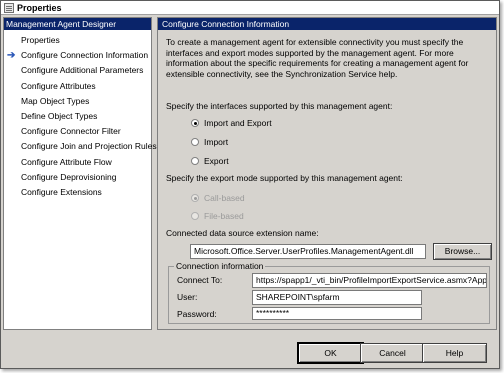 Image resolution: width=504 pixels, height=373 pixels. I want to click on nav-item-label: Configure Deprovisioning, so click(69, 176).